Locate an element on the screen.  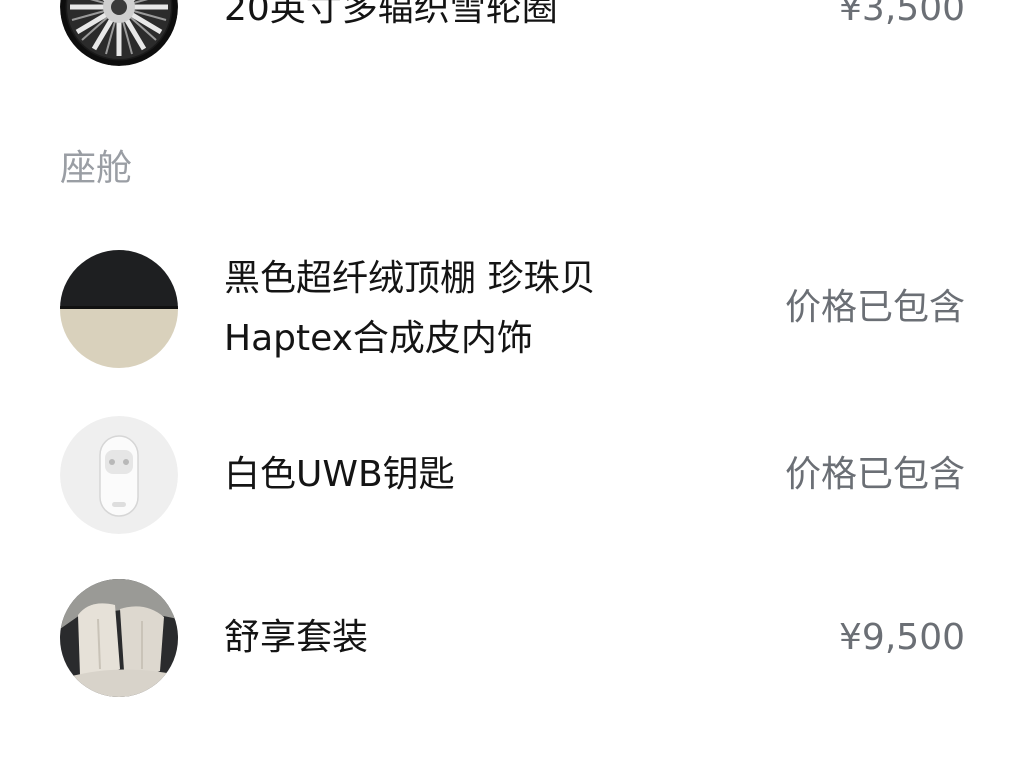
option-price-interior: 价格已包含 is located at coordinates (874, 307).